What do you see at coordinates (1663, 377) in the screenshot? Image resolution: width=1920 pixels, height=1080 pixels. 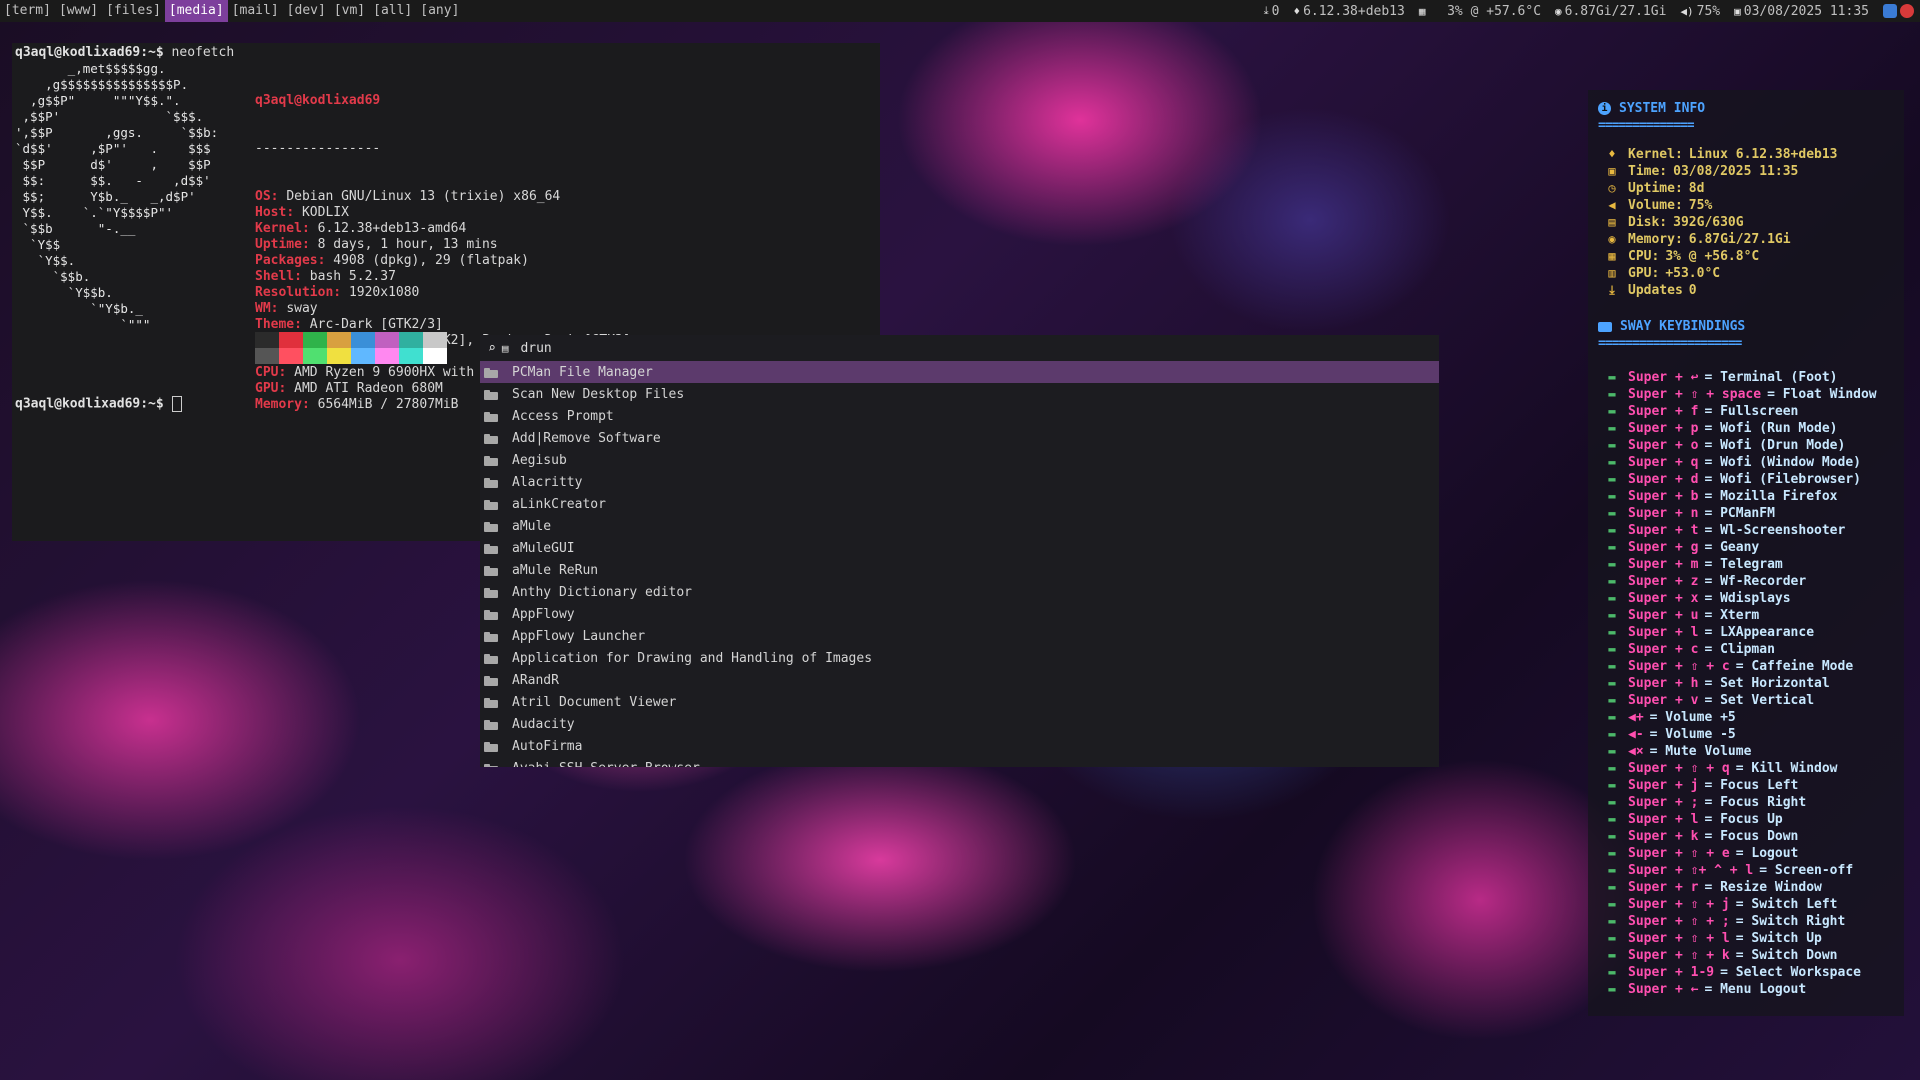 I see `keybinding-combo: Super + ↩` at bounding box center [1663, 377].